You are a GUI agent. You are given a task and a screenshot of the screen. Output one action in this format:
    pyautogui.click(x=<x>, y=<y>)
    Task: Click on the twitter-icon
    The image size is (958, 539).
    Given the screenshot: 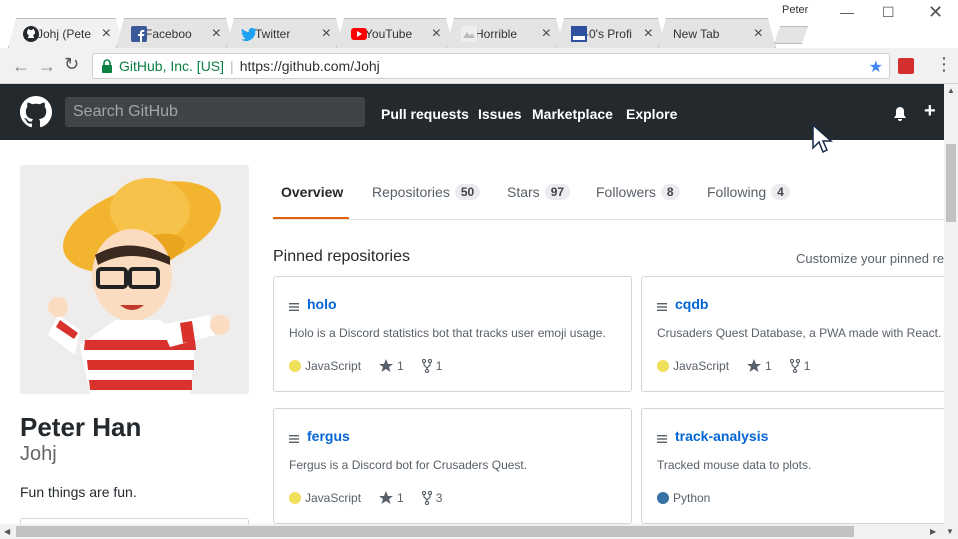 What is the action you would take?
    pyautogui.click(x=249, y=34)
    